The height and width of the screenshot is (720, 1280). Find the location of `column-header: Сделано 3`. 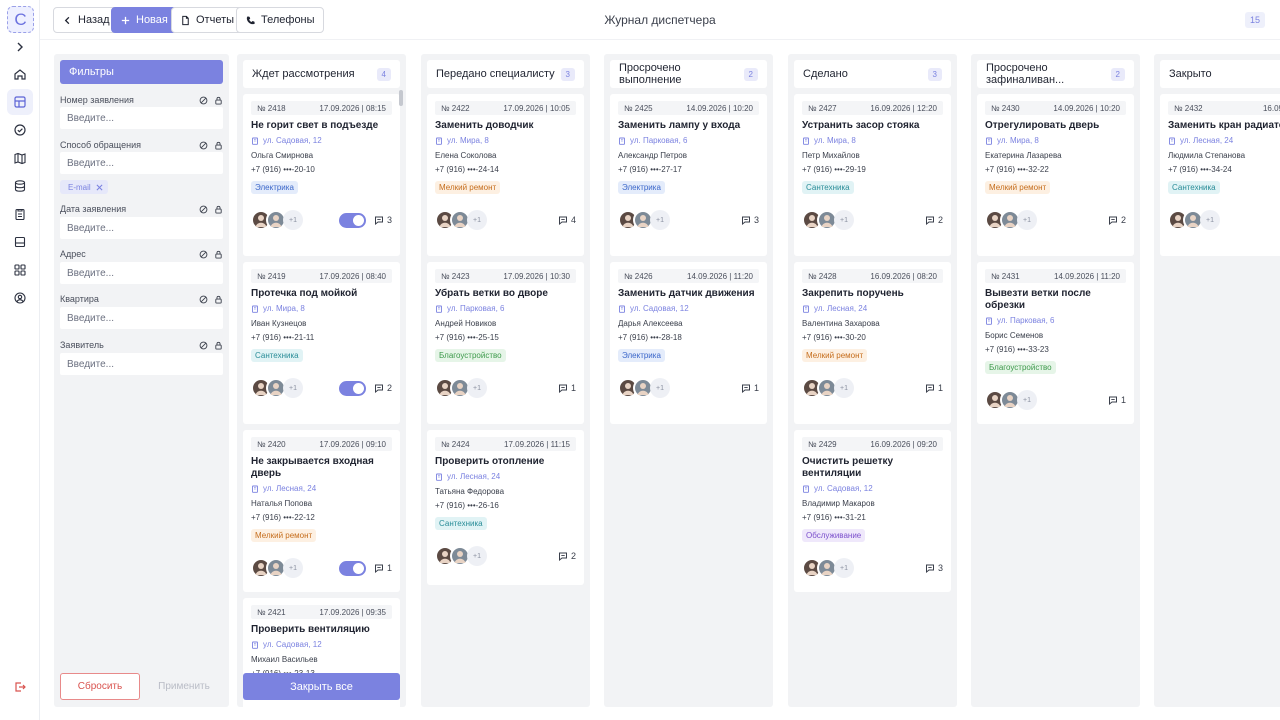

column-header: Сделано 3 is located at coordinates (872, 74).